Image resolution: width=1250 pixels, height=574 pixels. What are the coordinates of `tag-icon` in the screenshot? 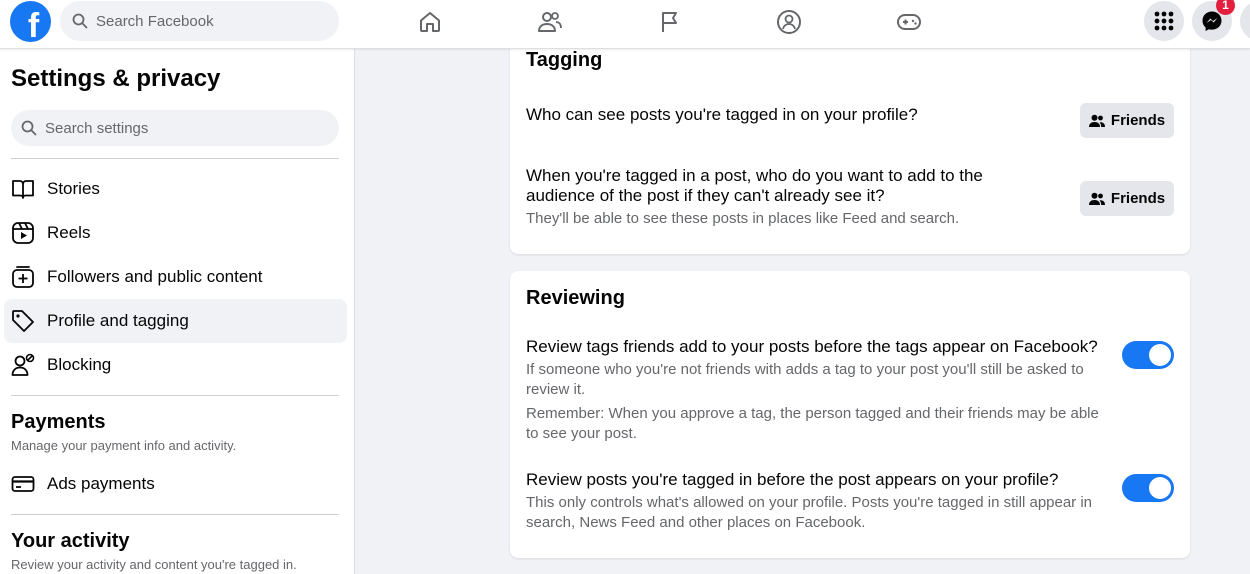 It's located at (23, 321).